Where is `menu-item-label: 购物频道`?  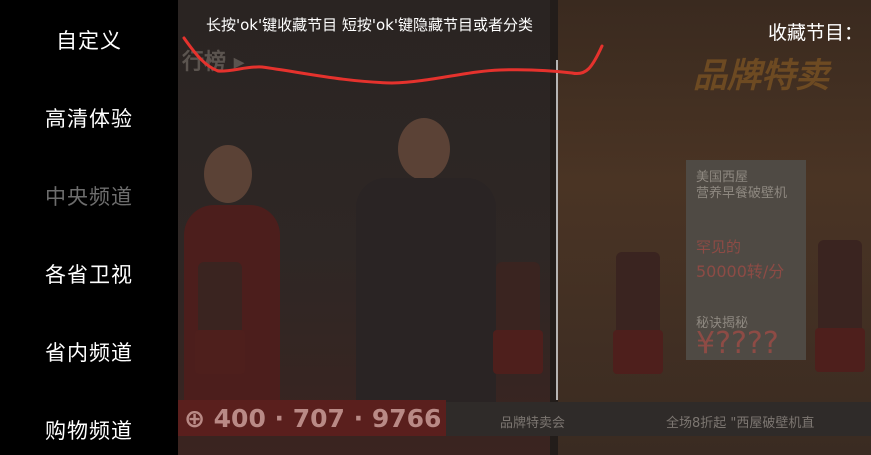 menu-item-label: 购物频道 is located at coordinates (89, 431).